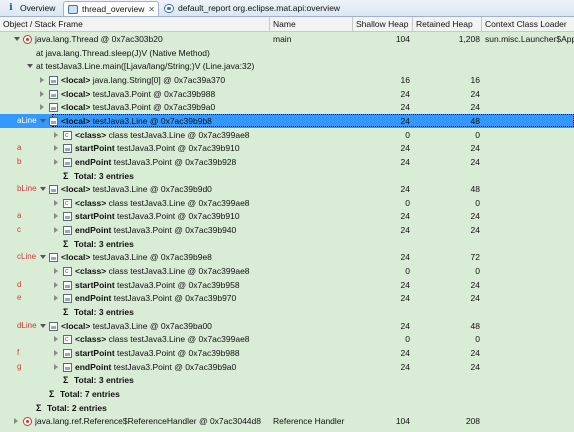 The width and height of the screenshot is (574, 432). I want to click on row-label: <local> testJava3.Line @ 0x7ac39ba00, so click(136, 326).